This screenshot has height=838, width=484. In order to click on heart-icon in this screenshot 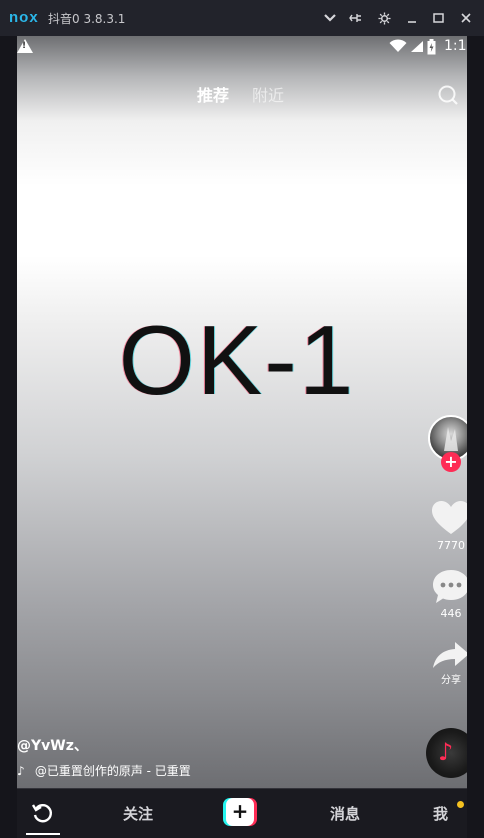, I will do `click(449, 518)`.